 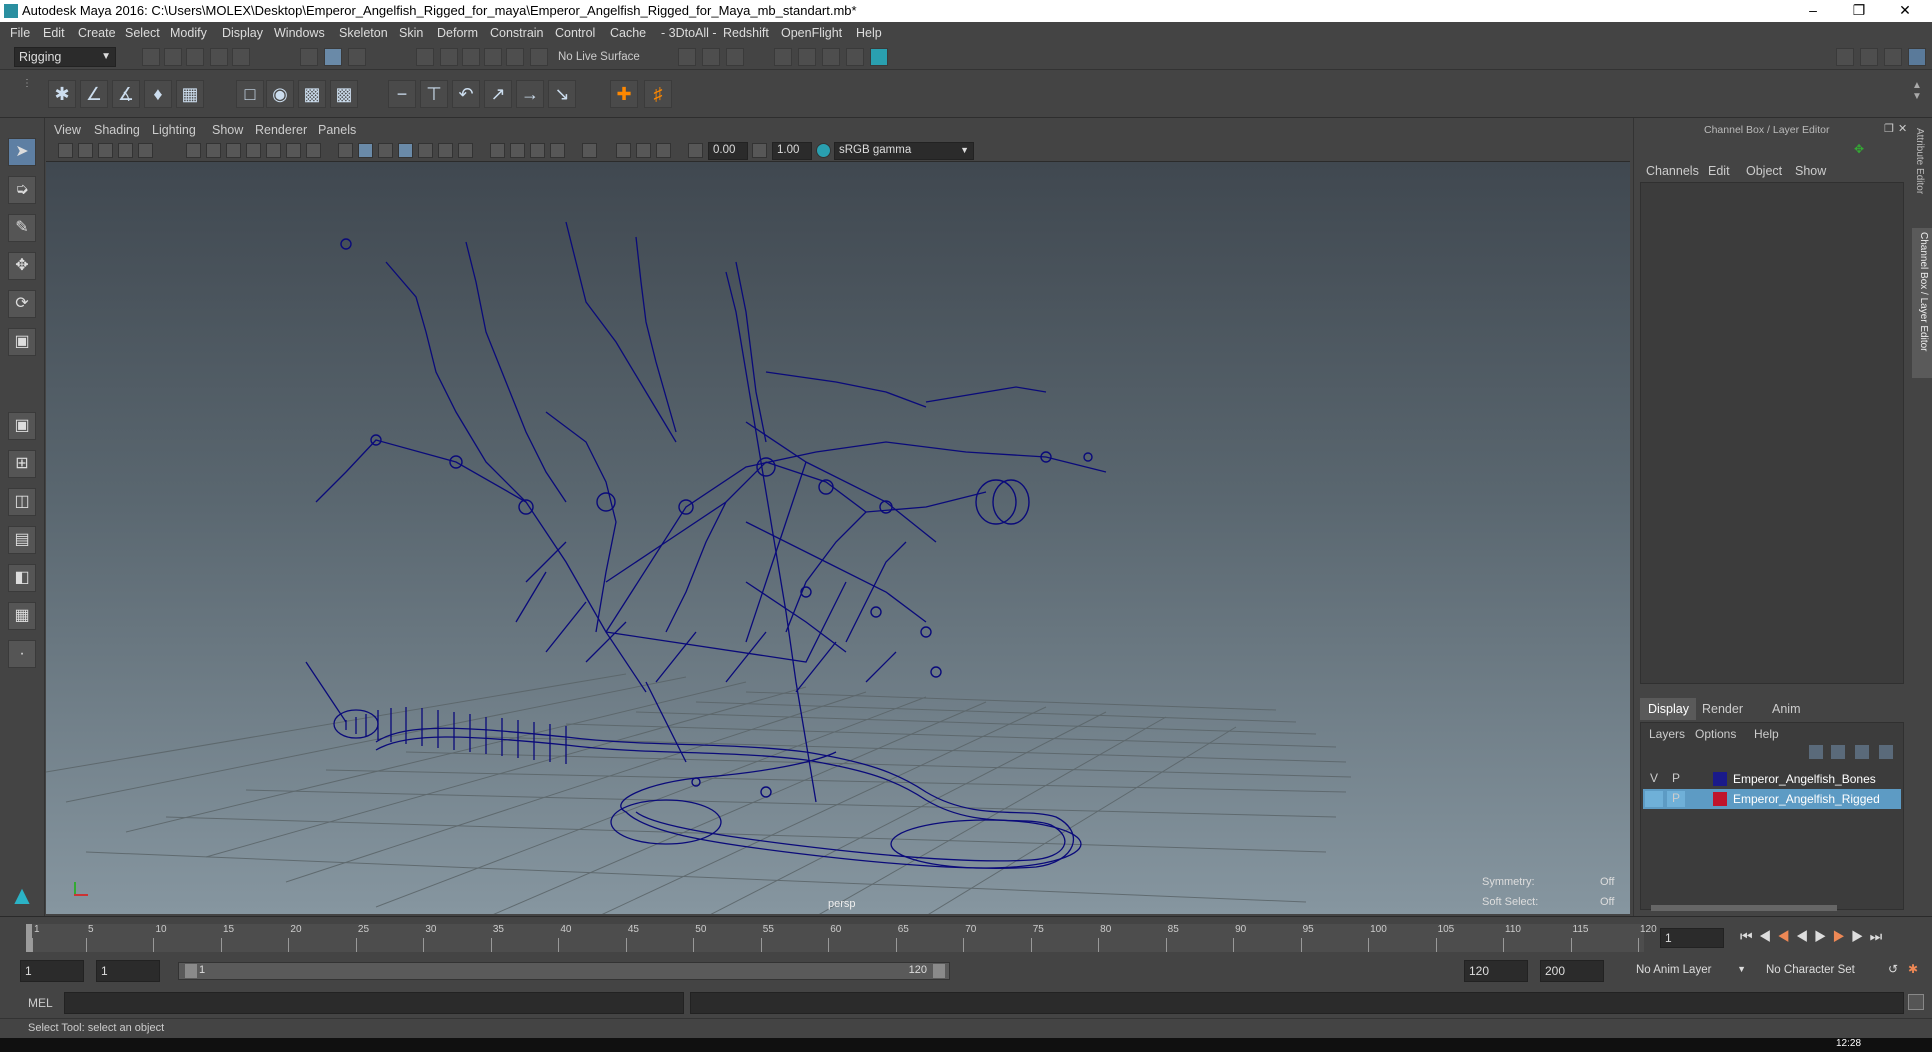 I want to click on new-layer-icon, so click(x=1862, y=752).